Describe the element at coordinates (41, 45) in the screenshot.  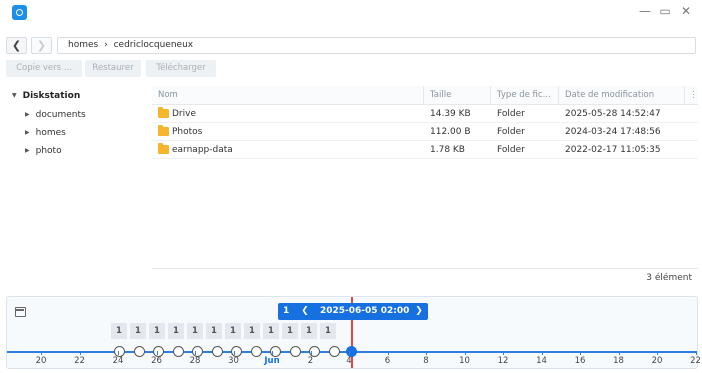
I see `forward-button: ❯` at that location.